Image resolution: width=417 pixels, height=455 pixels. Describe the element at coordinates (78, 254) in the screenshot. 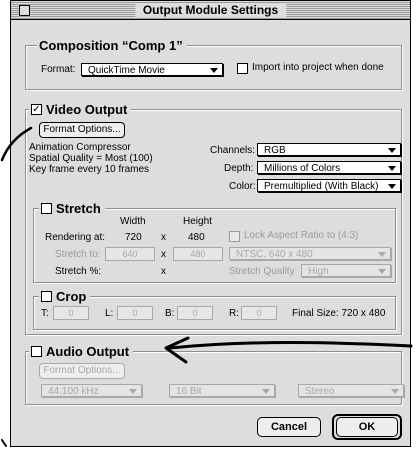

I see `stretch-to-label: Stretch to:` at that location.